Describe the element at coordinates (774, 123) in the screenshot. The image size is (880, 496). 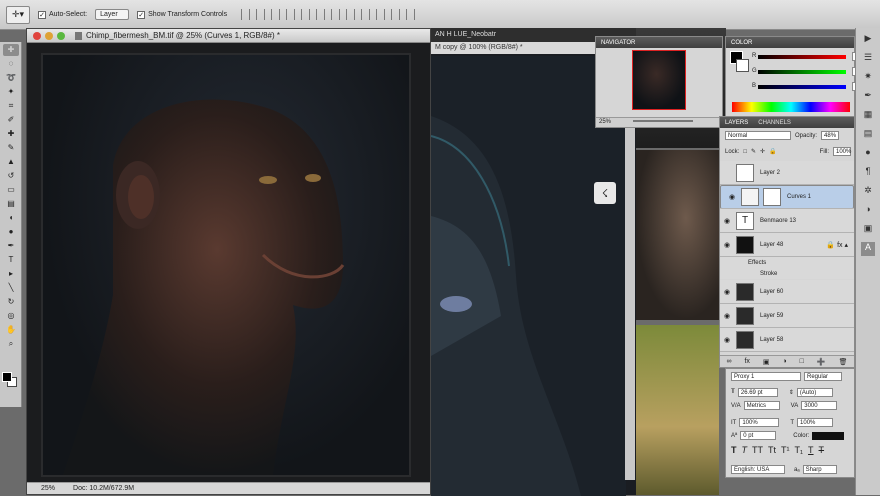
I see `tab-channels: CHANNELS` at that location.